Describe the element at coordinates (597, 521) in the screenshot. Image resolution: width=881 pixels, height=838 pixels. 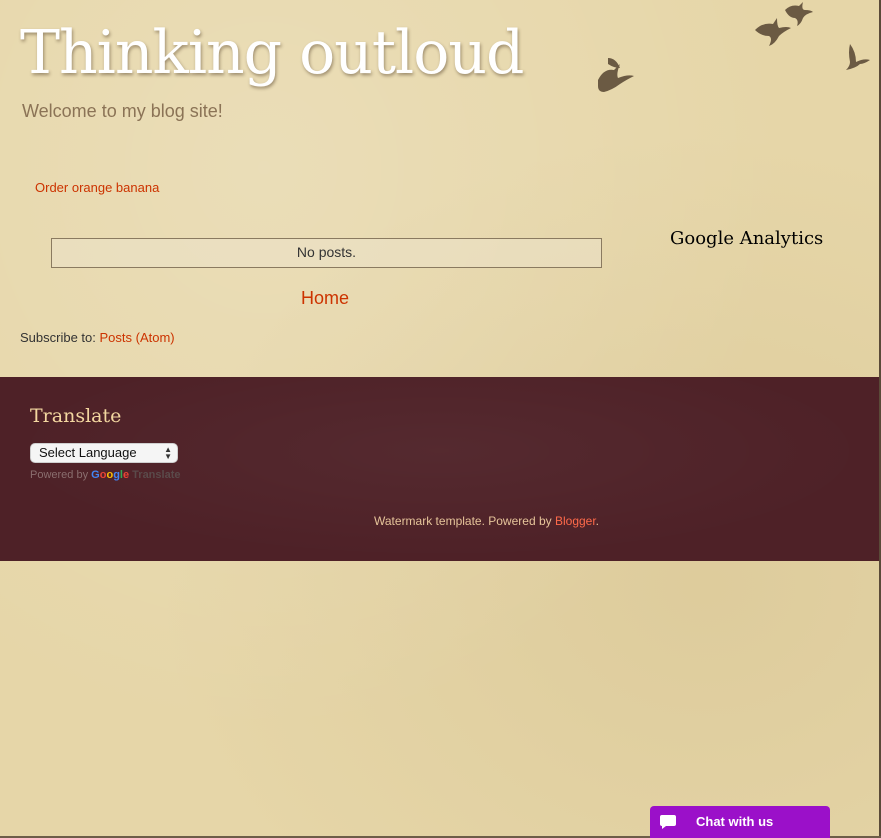
I see `attribution-suffix: .` at that location.